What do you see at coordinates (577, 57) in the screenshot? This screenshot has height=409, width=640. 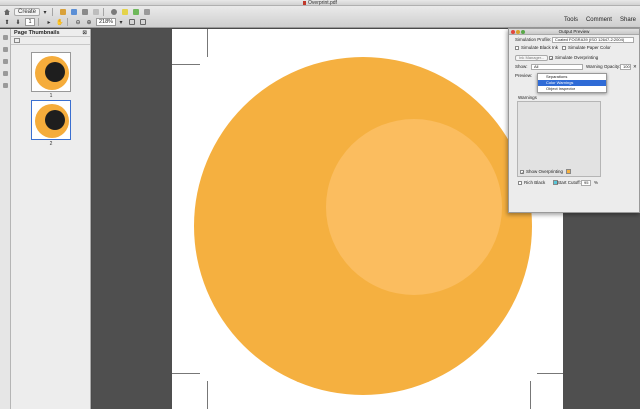 I see `simulate-overprinting-label: Simulate Overprinting` at bounding box center [577, 57].